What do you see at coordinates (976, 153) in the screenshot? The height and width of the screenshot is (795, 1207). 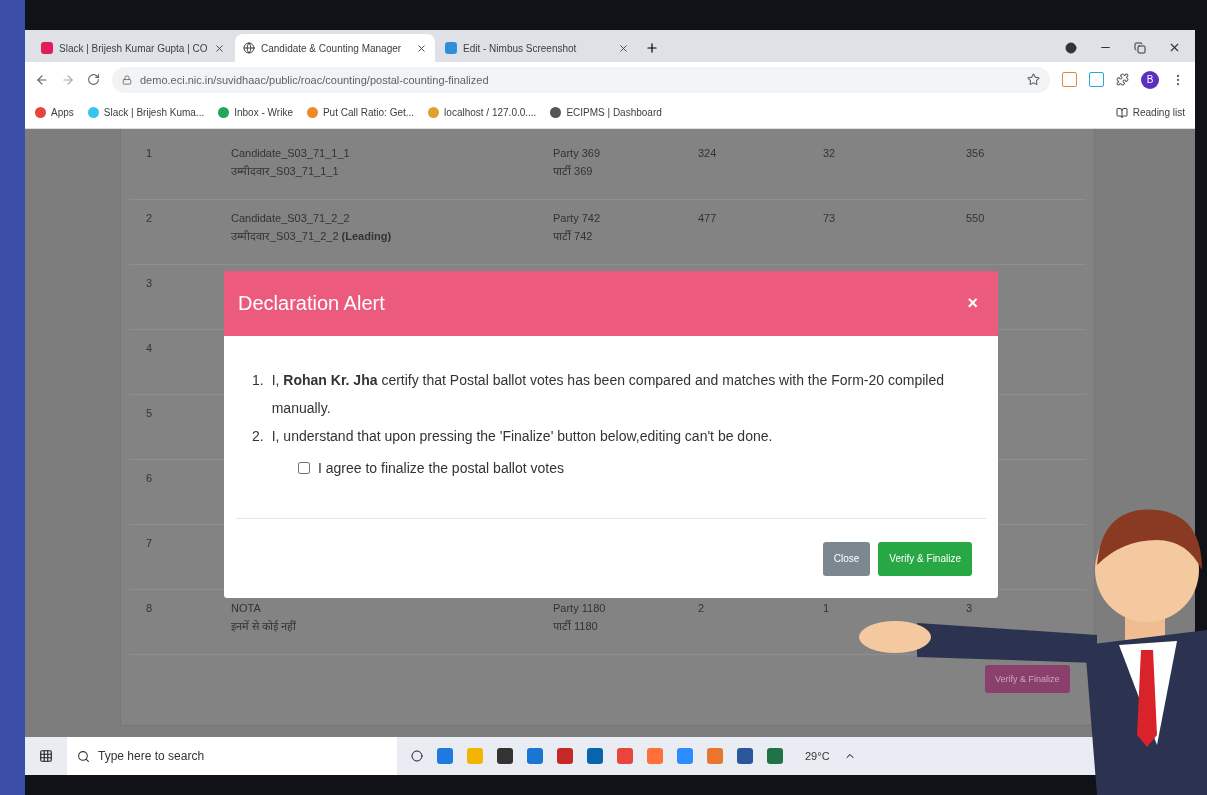 I see `total-votes: 356` at bounding box center [976, 153].